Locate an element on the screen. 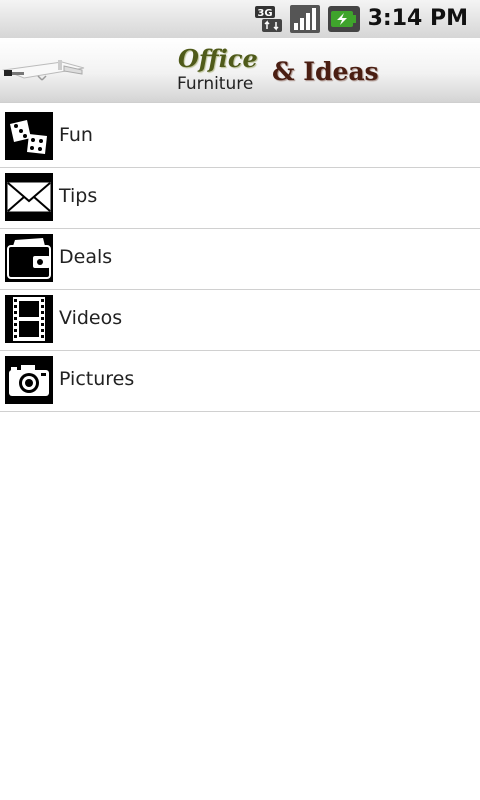 The width and height of the screenshot is (480, 800). status-bar: 3G 3:14 PM is located at coordinates (240, 19).